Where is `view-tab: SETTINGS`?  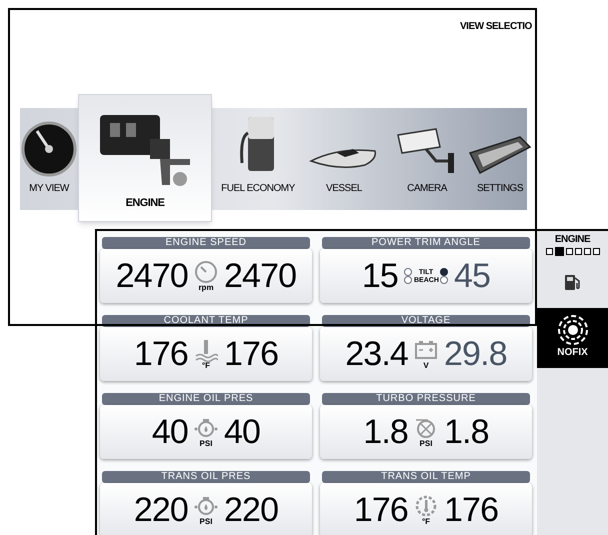 view-tab: SETTINGS is located at coordinates (500, 159).